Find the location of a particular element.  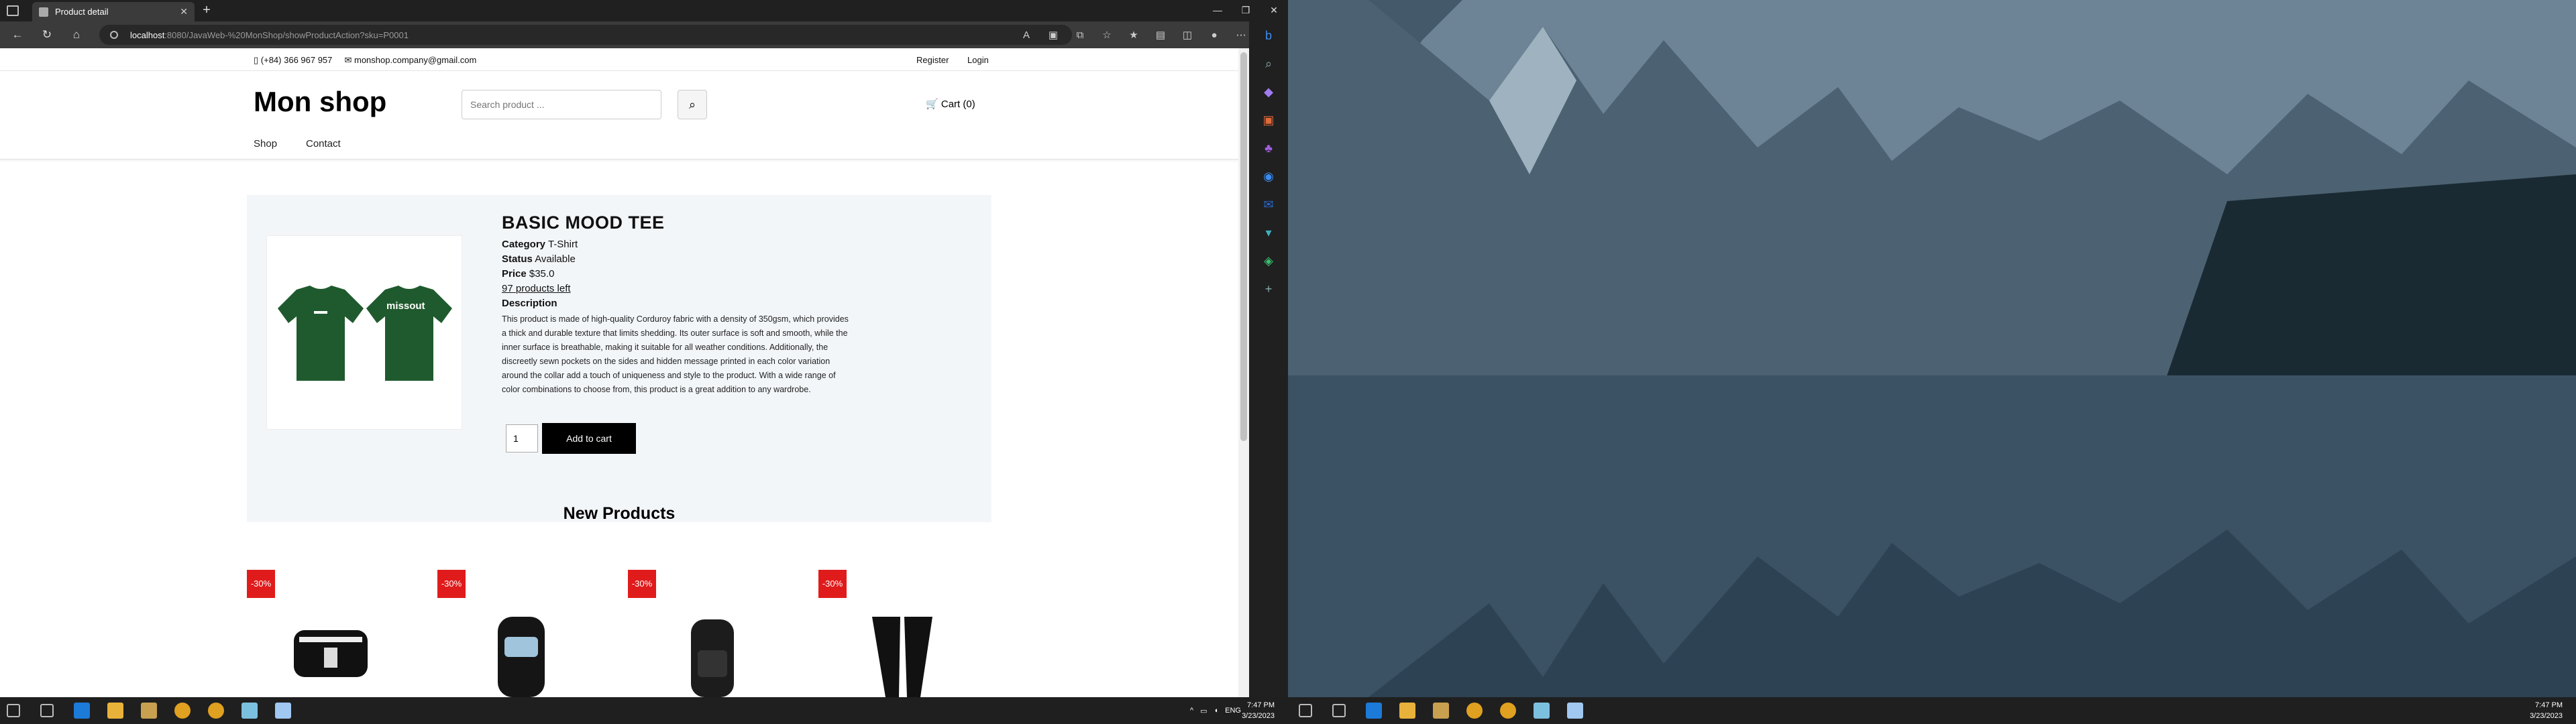

mail-icon: ✉ is located at coordinates (348, 60).